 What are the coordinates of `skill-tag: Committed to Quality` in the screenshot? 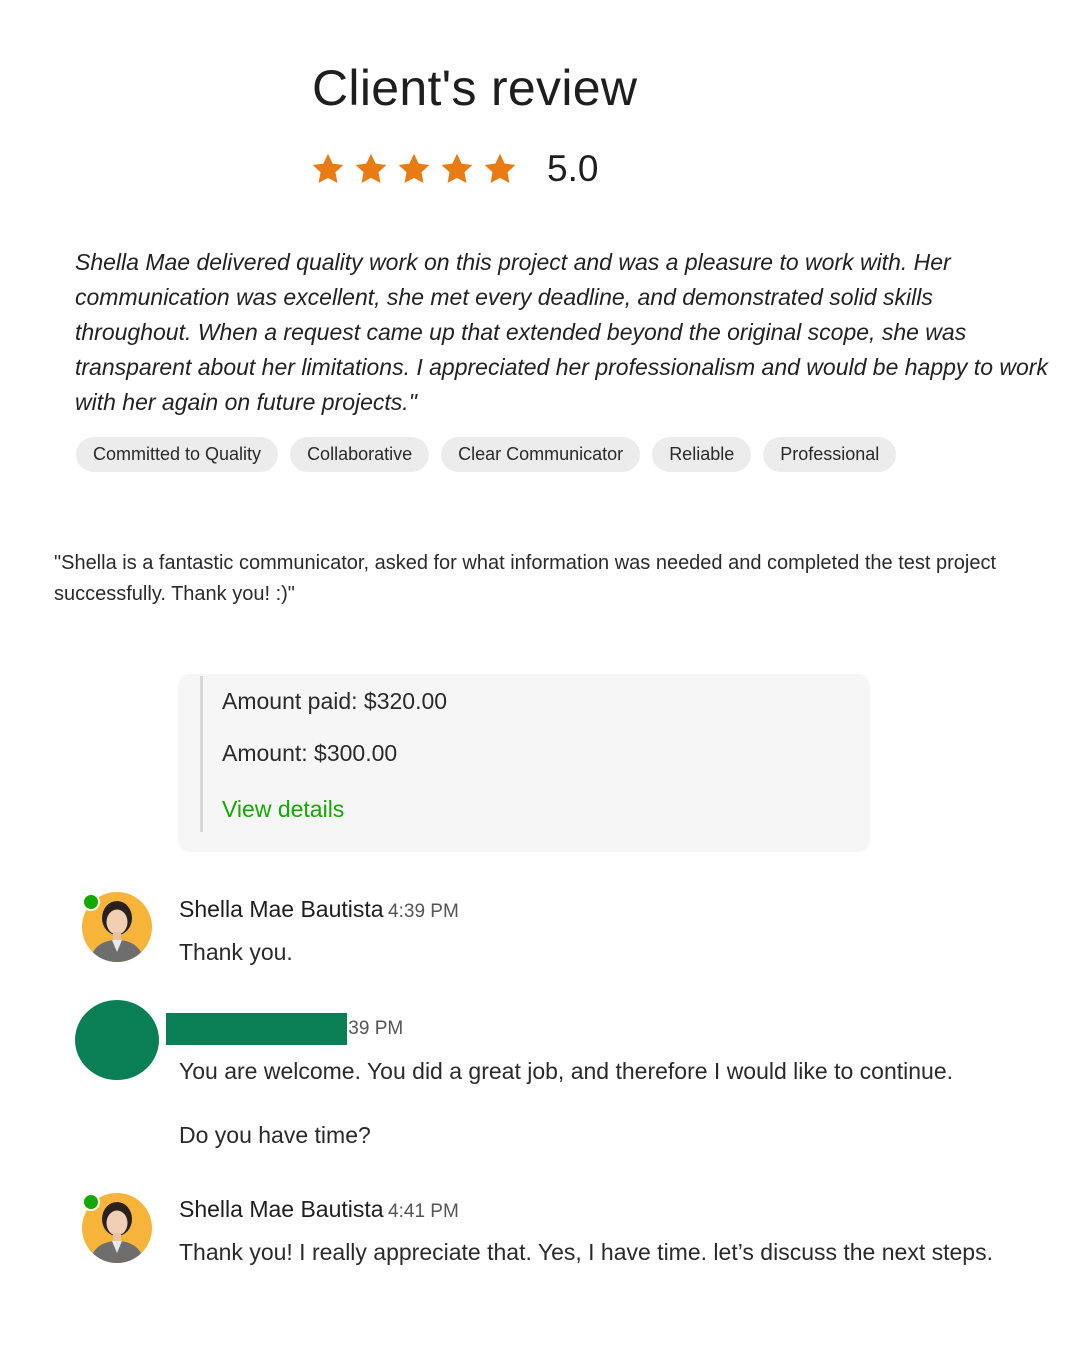 It's located at (177, 454).